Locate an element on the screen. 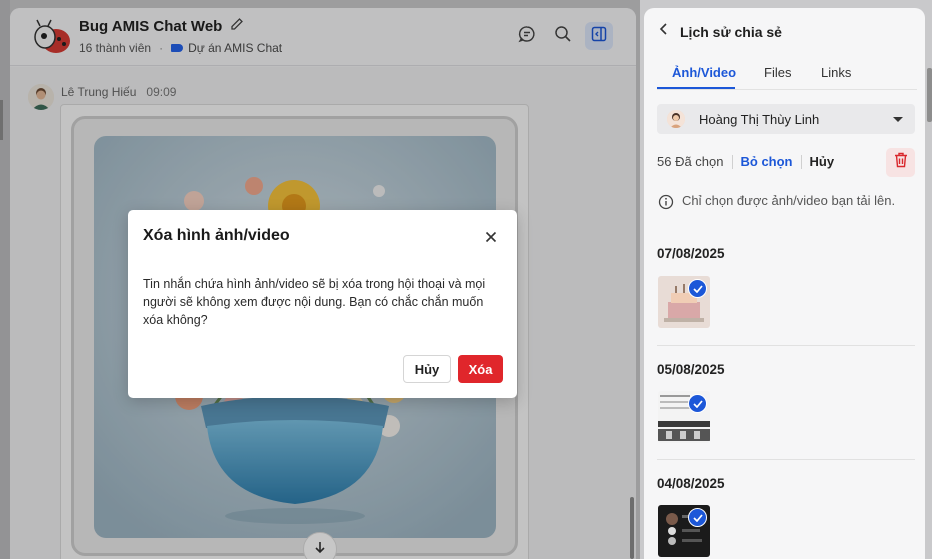 The width and height of the screenshot is (932, 559). info-note: Chỉ chọn được ảnh/video bạn tải lên. is located at coordinates (785, 203).